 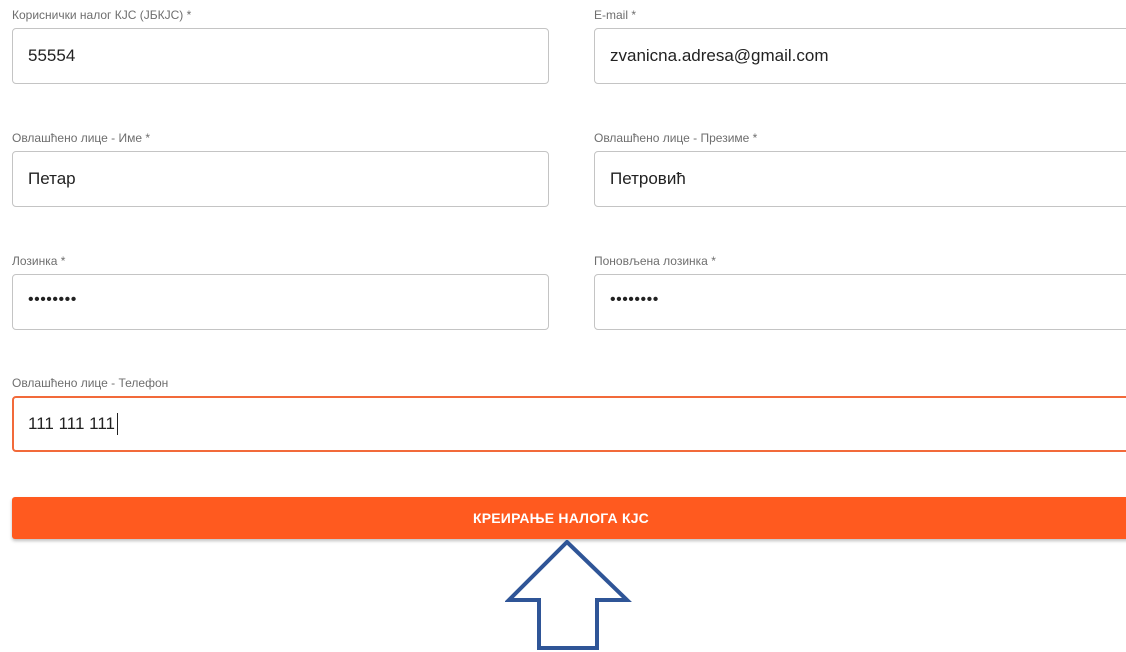 I want to click on password-repeat-field-group: Поновљена лозинка * ••••••••, so click(x=860, y=294).